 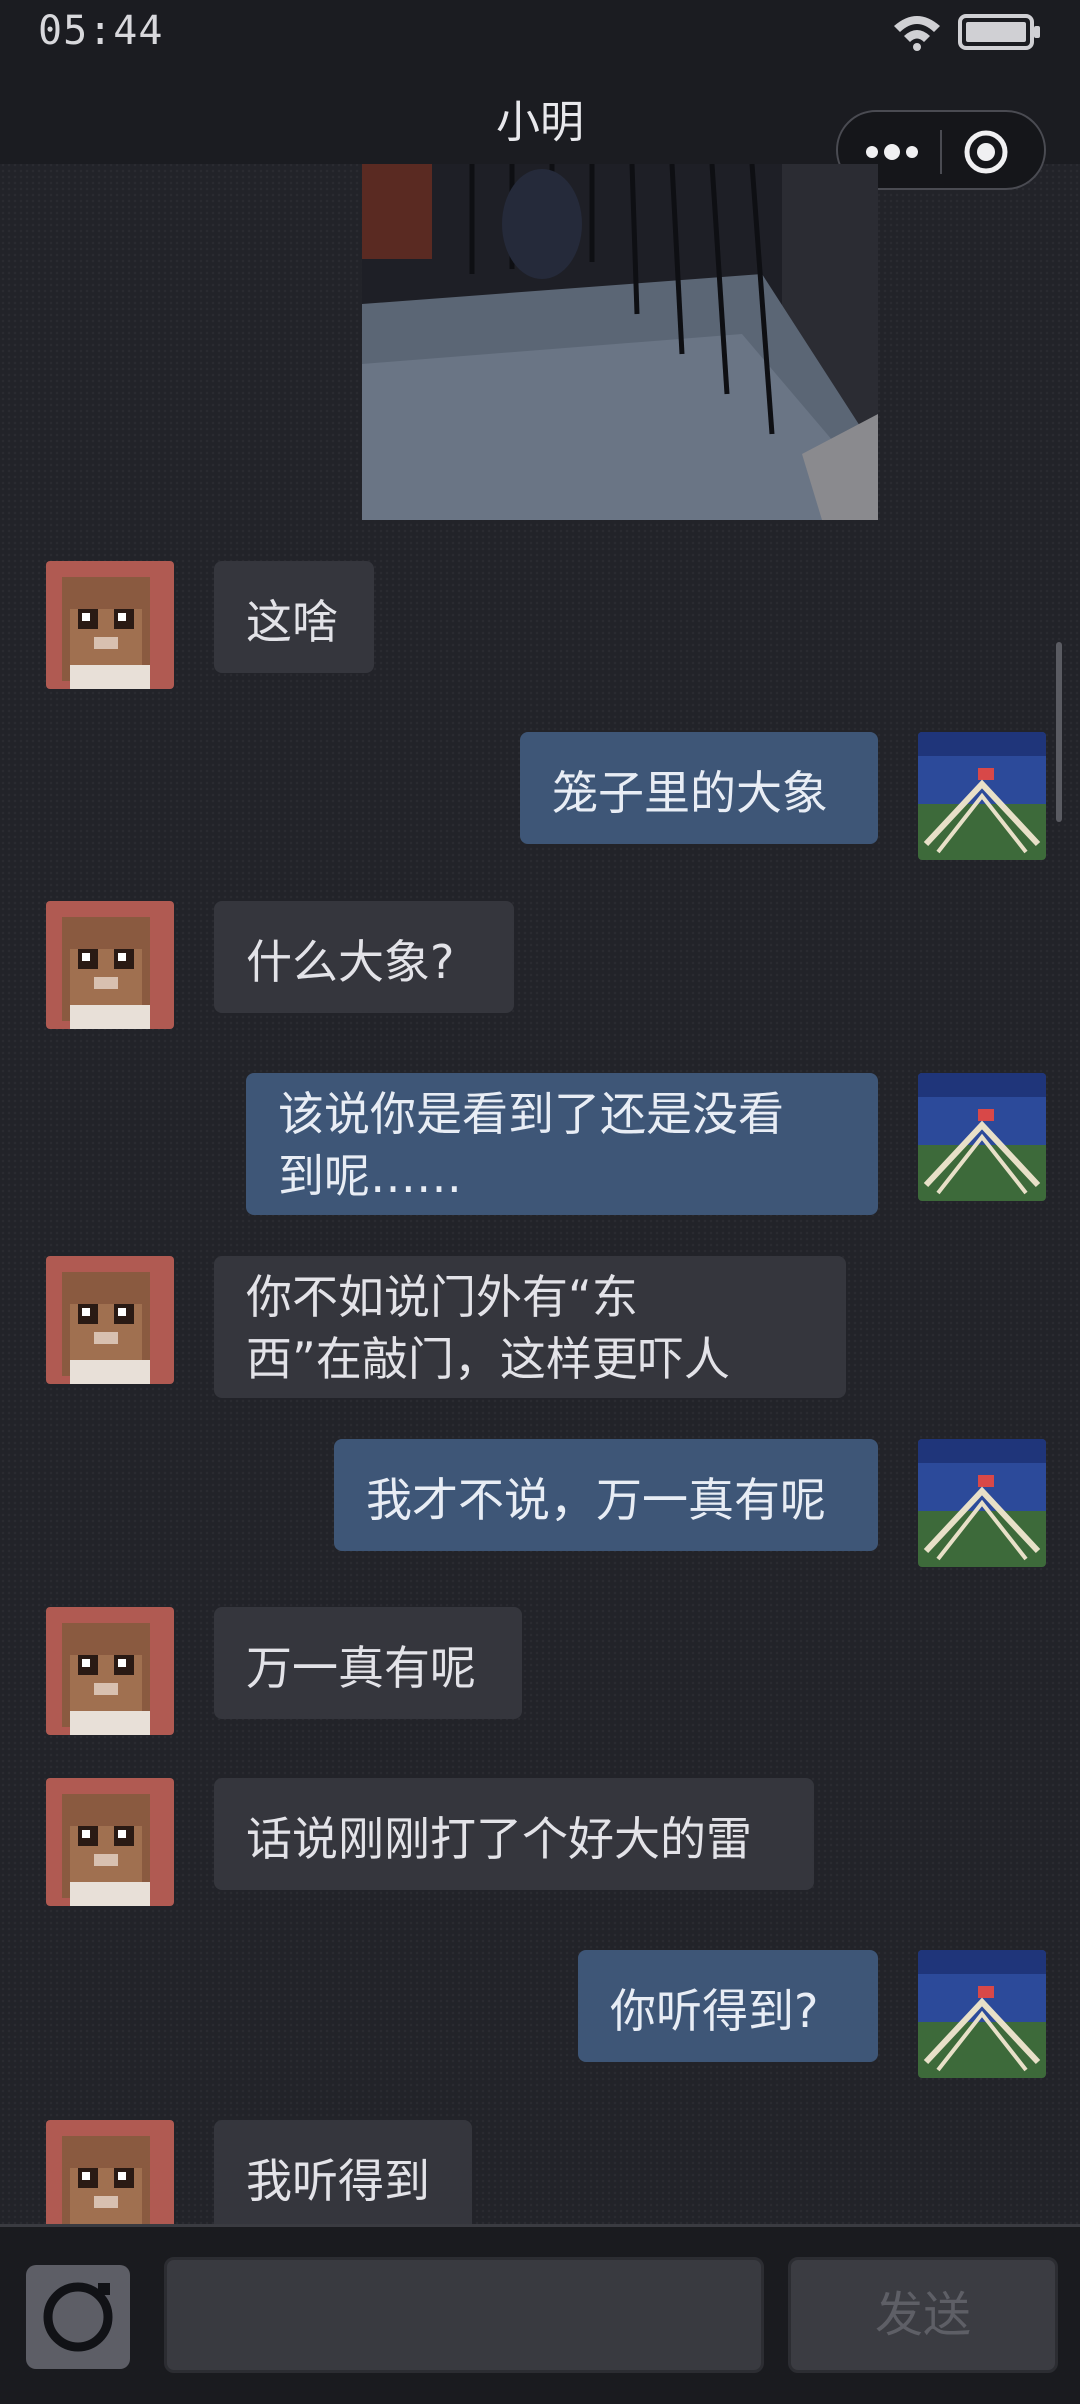 I want to click on wifi-icon, so click(x=917, y=33).